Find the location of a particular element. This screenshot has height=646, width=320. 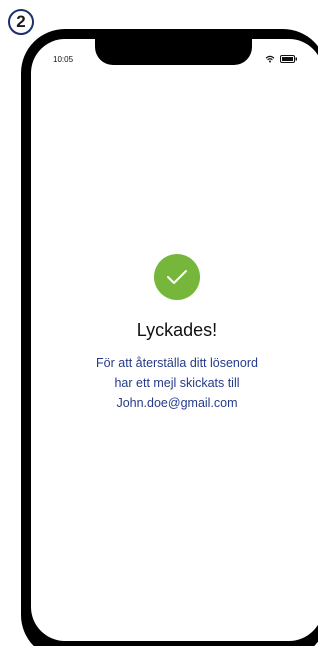

phone-notch is located at coordinates (173, 52).